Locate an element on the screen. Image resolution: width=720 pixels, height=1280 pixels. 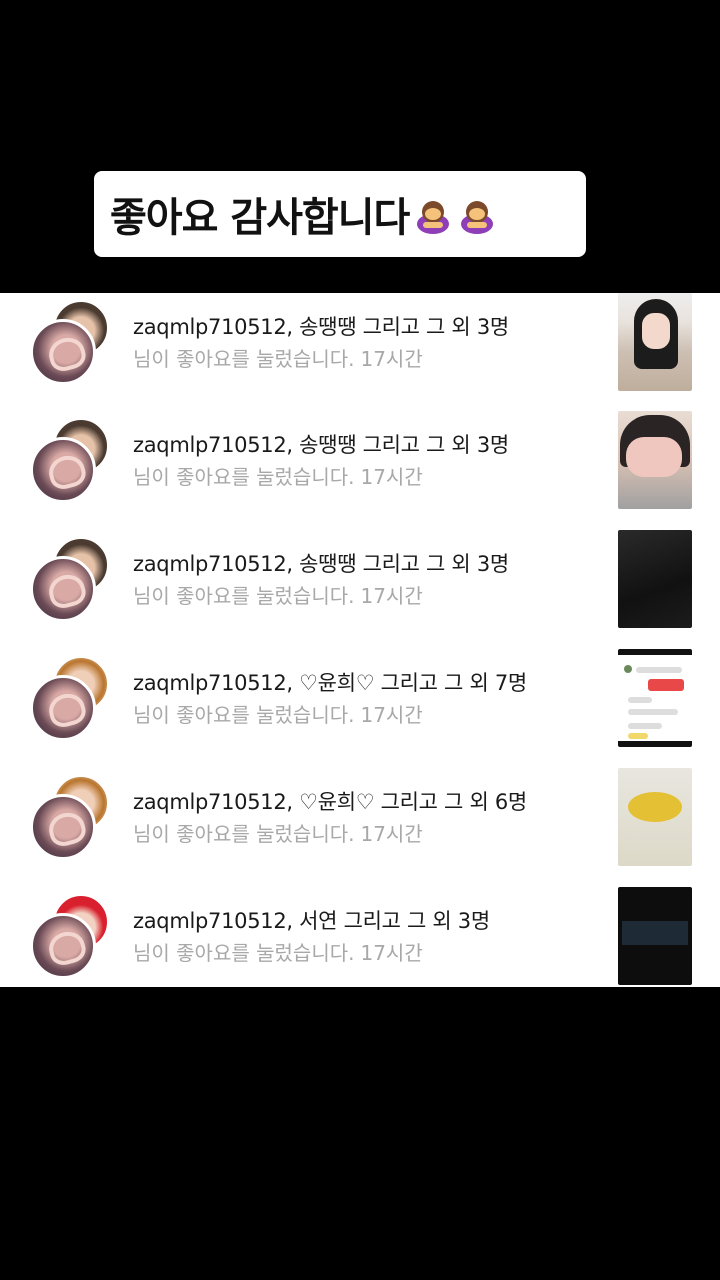
notification-users: zaqmlp710512, ♡윤희♡ 그리고 그 외 7명 is located at coordinates (330, 682).